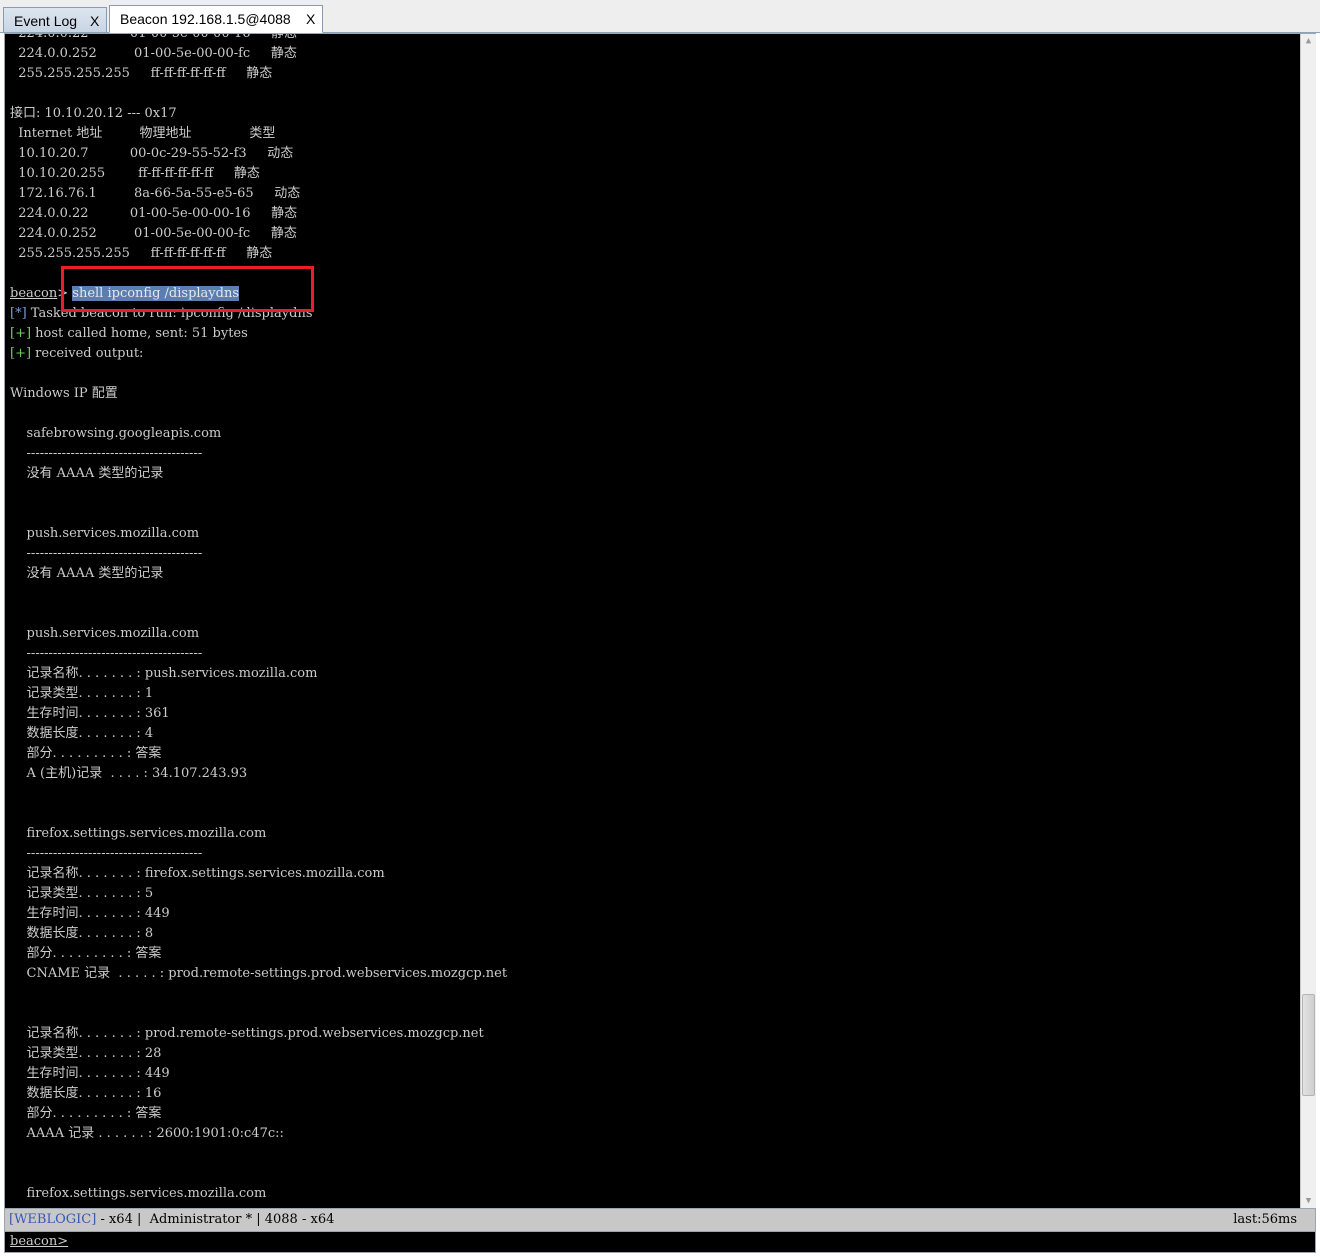 The image size is (1320, 1257). What do you see at coordinates (135, 173) in the screenshot?
I see `console-line: 10.10.20.255 ff-ff-ff-ff-ff-ff 静态` at bounding box center [135, 173].